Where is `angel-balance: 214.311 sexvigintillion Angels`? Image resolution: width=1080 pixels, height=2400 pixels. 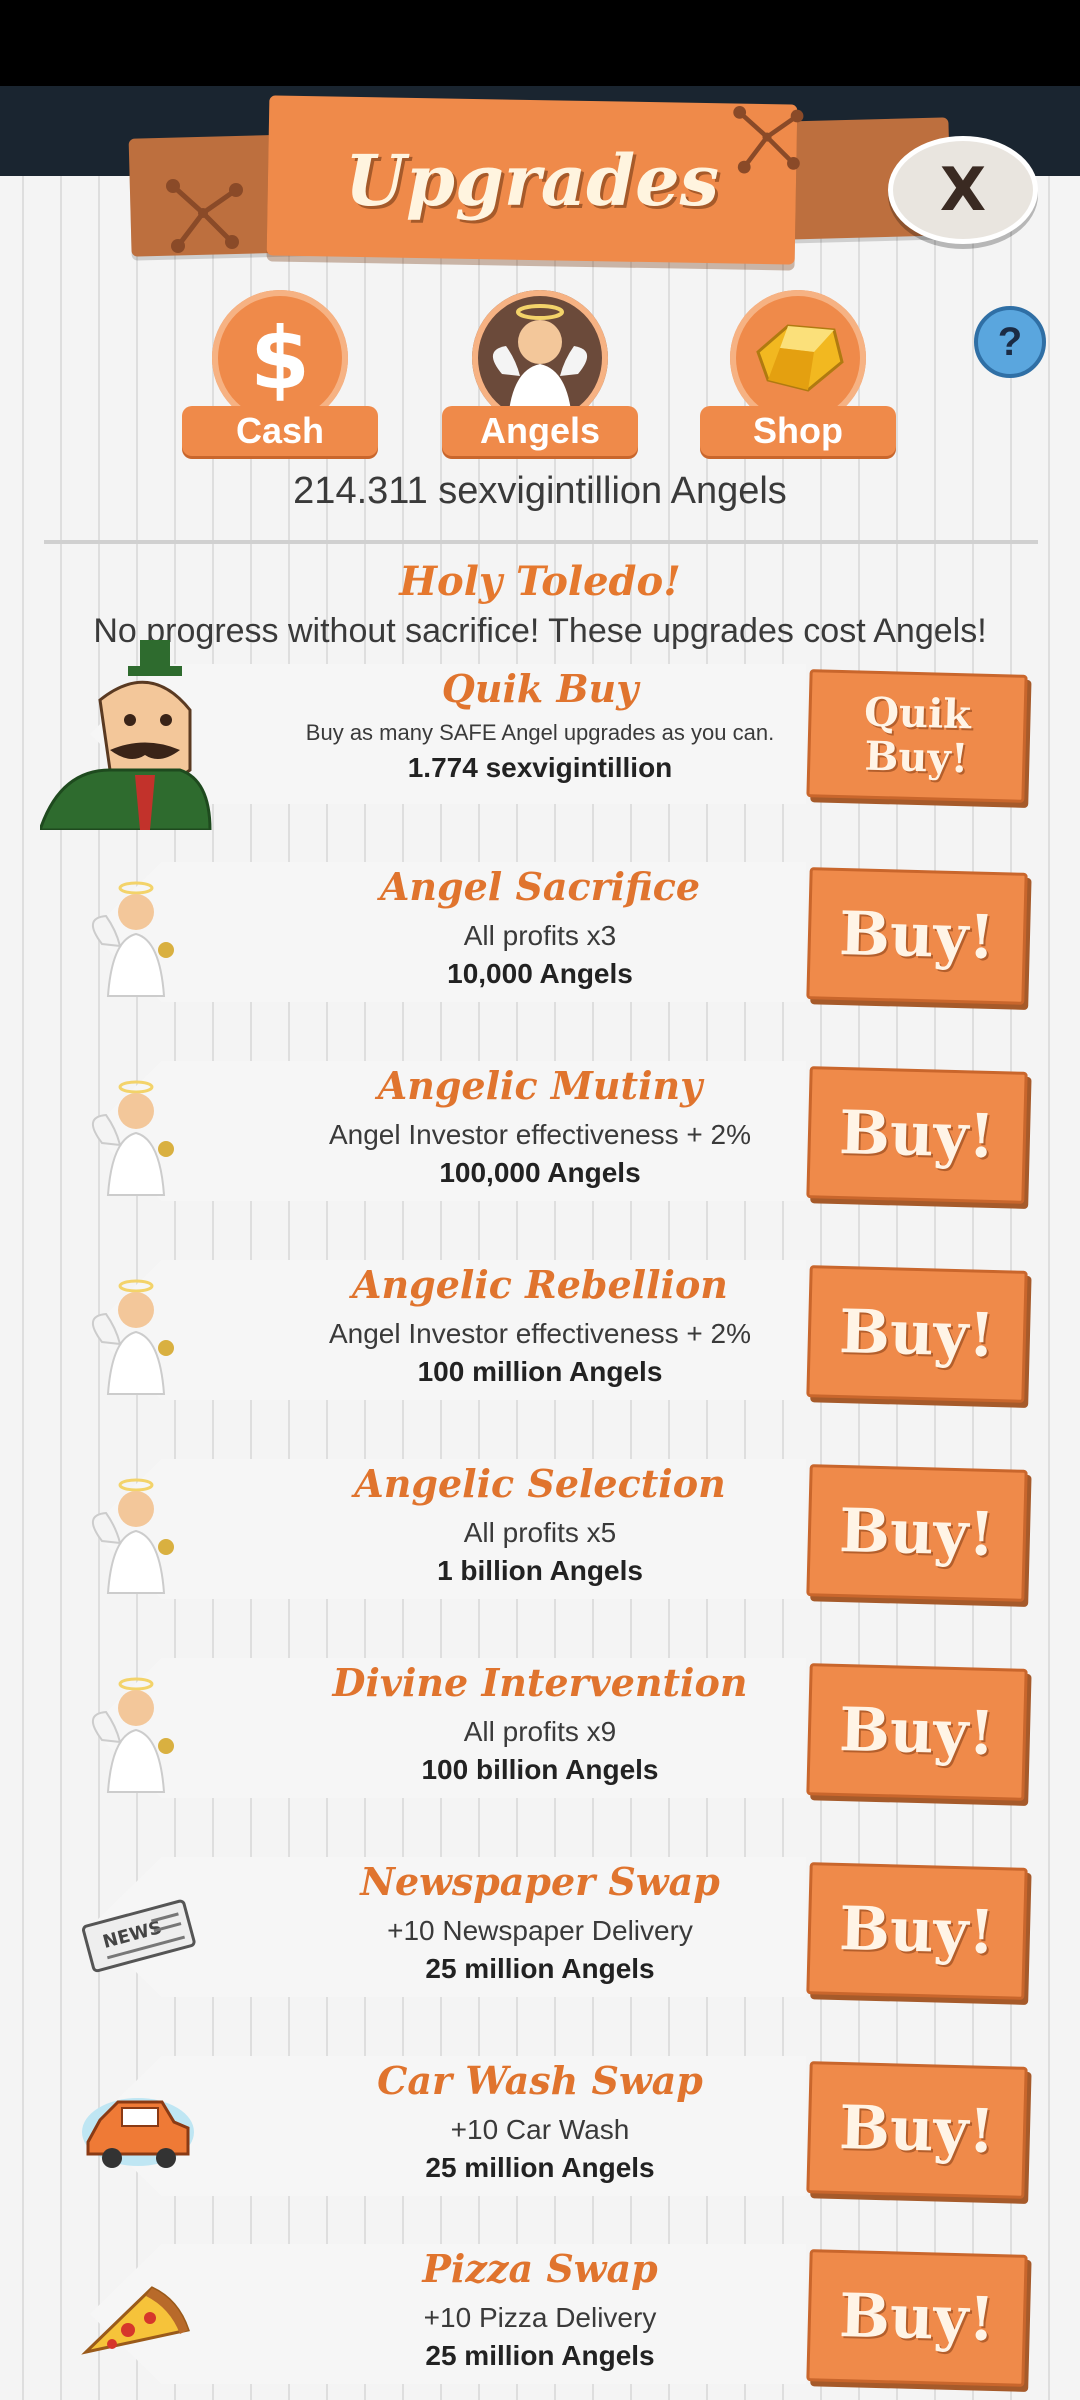
angel-balance: 214.311 sexvigintillion Angels is located at coordinates (540, 491).